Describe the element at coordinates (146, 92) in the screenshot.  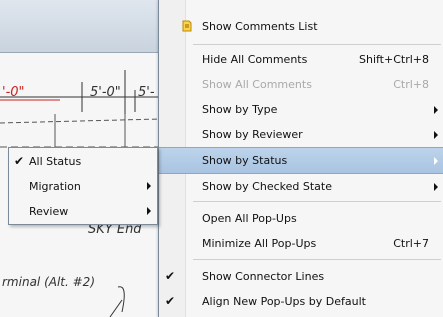
I see `dim-text: 5'-` at that location.